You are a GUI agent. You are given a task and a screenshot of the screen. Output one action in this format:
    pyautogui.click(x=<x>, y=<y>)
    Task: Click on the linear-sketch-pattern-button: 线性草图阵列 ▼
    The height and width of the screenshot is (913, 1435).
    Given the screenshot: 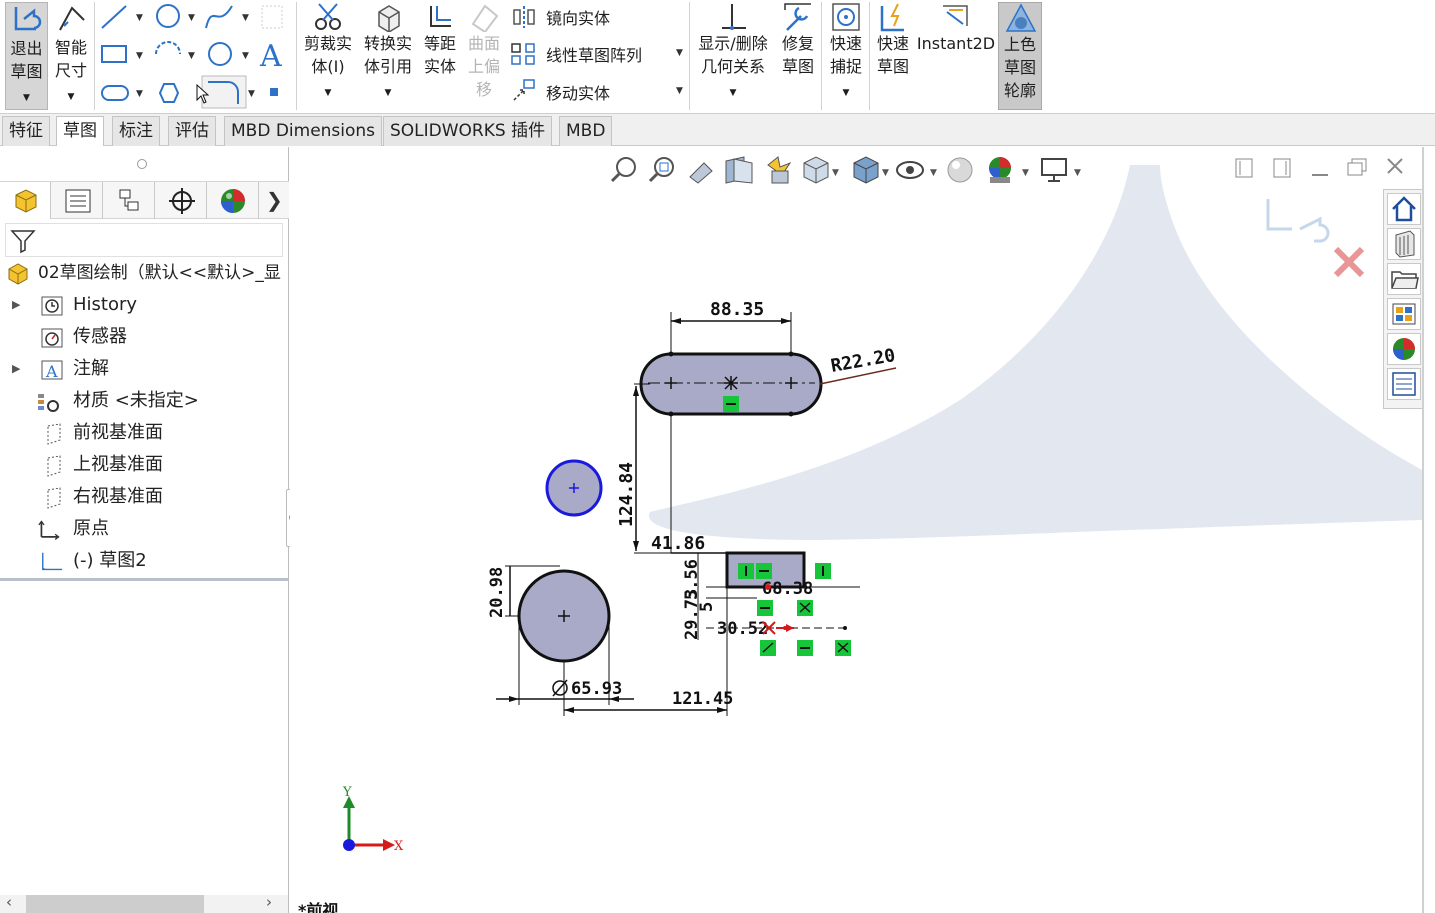 What is the action you would take?
    pyautogui.click(x=598, y=53)
    